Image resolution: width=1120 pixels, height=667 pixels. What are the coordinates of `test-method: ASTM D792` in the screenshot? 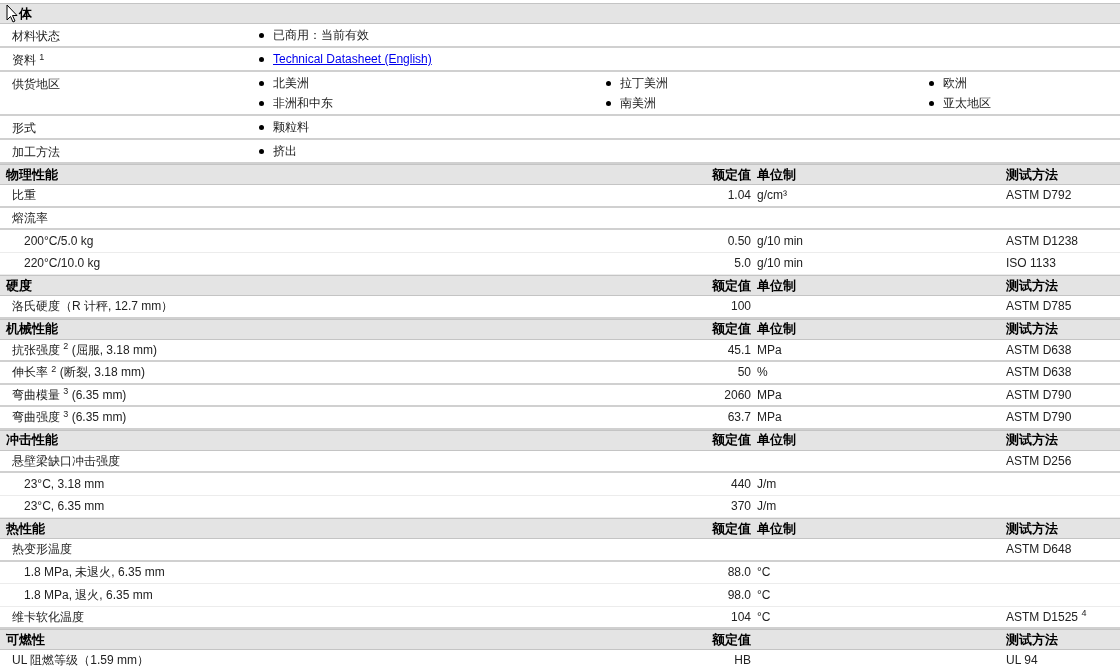 It's located at (1039, 195).